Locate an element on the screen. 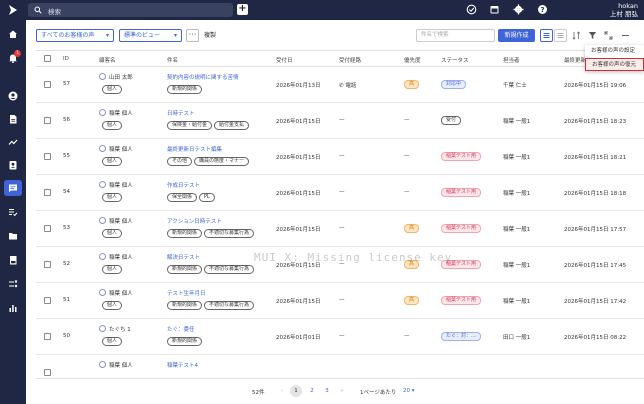 Image resolution: width=644 pixels, height=404 pixels. subject-search-input: 件名で検索 is located at coordinates (455, 35).